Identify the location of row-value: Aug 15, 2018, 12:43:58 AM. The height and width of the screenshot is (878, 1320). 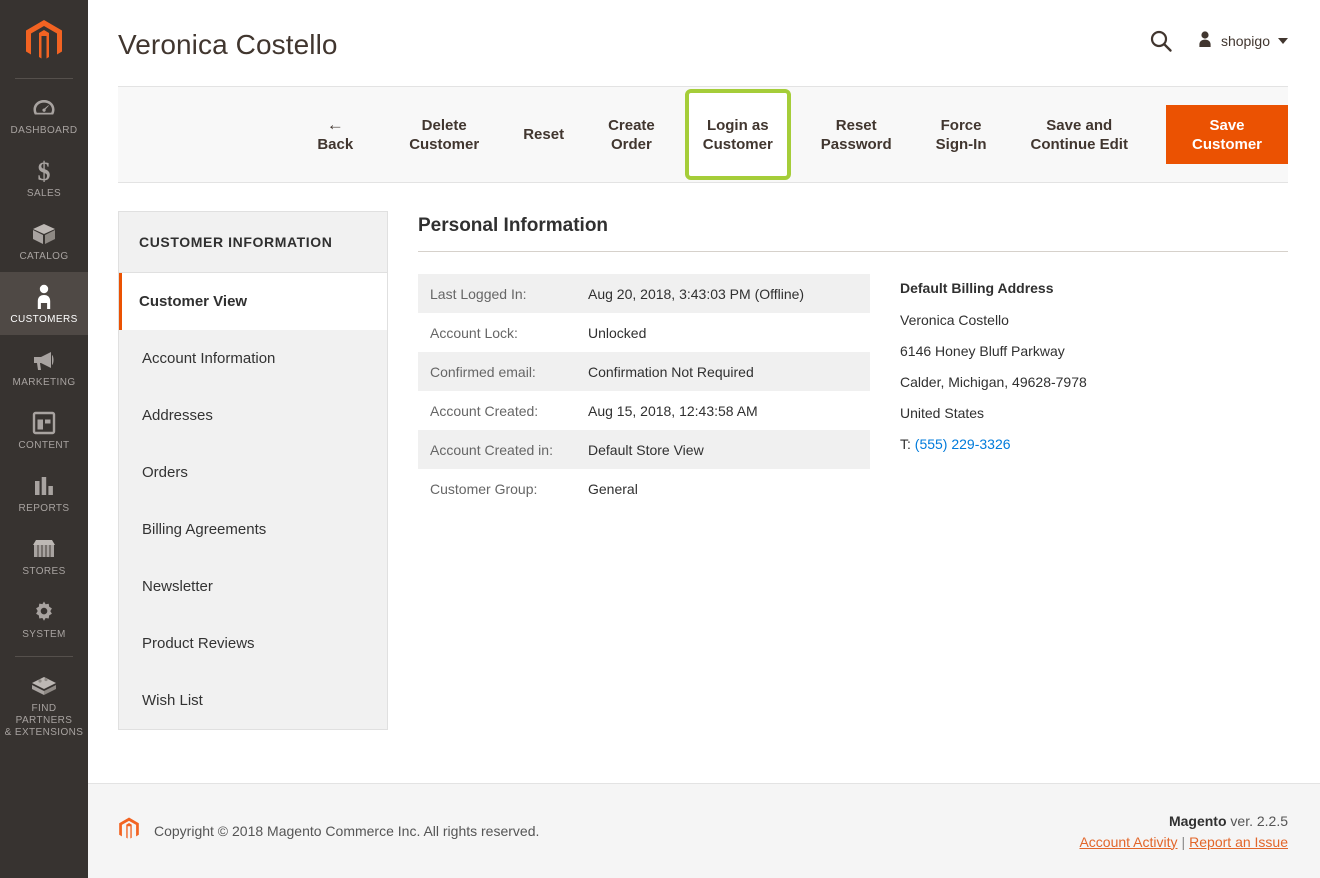
(673, 410).